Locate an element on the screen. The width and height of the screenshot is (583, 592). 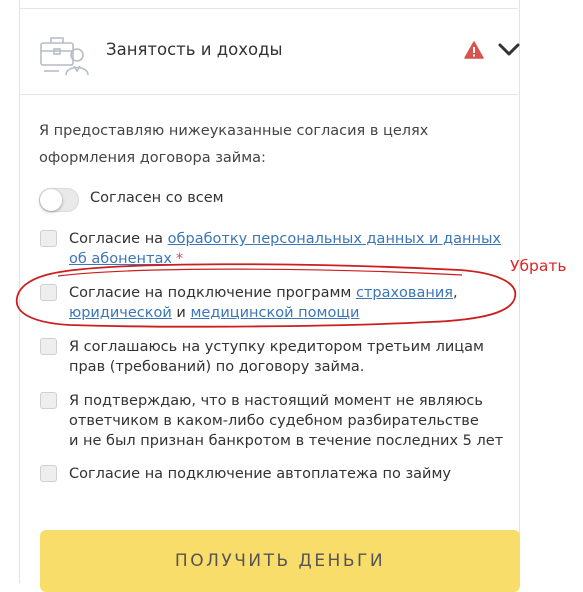
toggle-knob is located at coordinates (51, 200).